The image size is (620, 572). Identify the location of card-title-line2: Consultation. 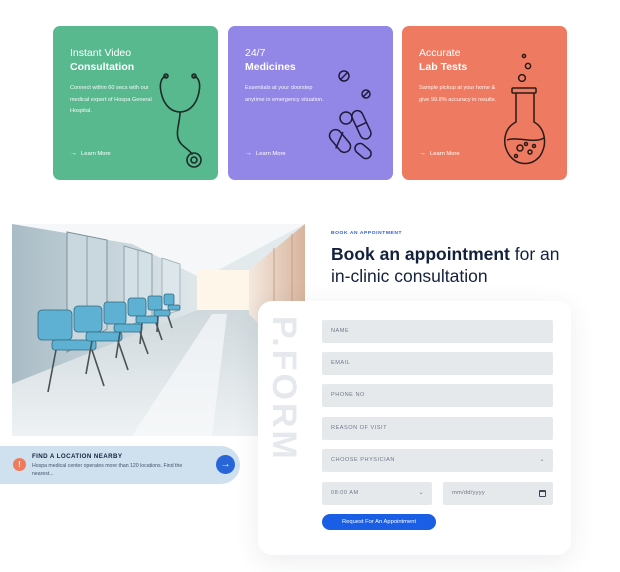
(102, 67).